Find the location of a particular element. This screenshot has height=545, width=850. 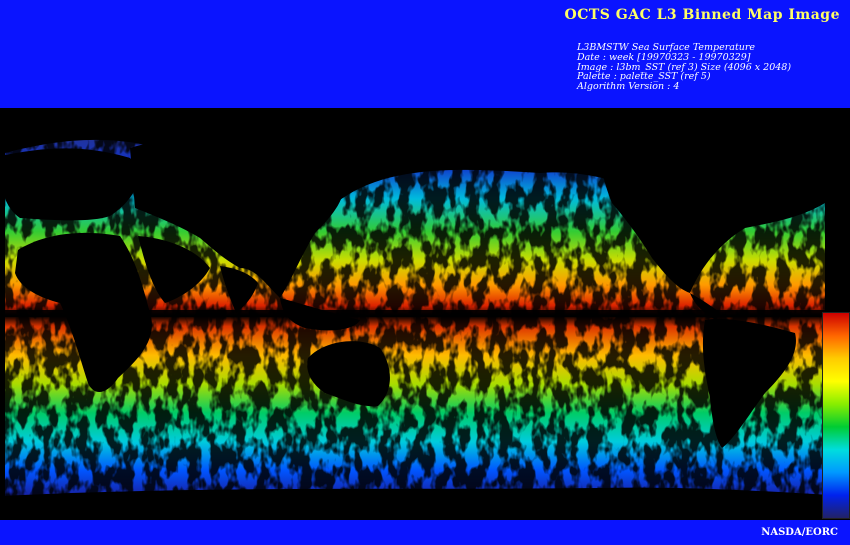

info-algorithm-line: Algorithm Version : 4 is located at coordinates (628, 87).